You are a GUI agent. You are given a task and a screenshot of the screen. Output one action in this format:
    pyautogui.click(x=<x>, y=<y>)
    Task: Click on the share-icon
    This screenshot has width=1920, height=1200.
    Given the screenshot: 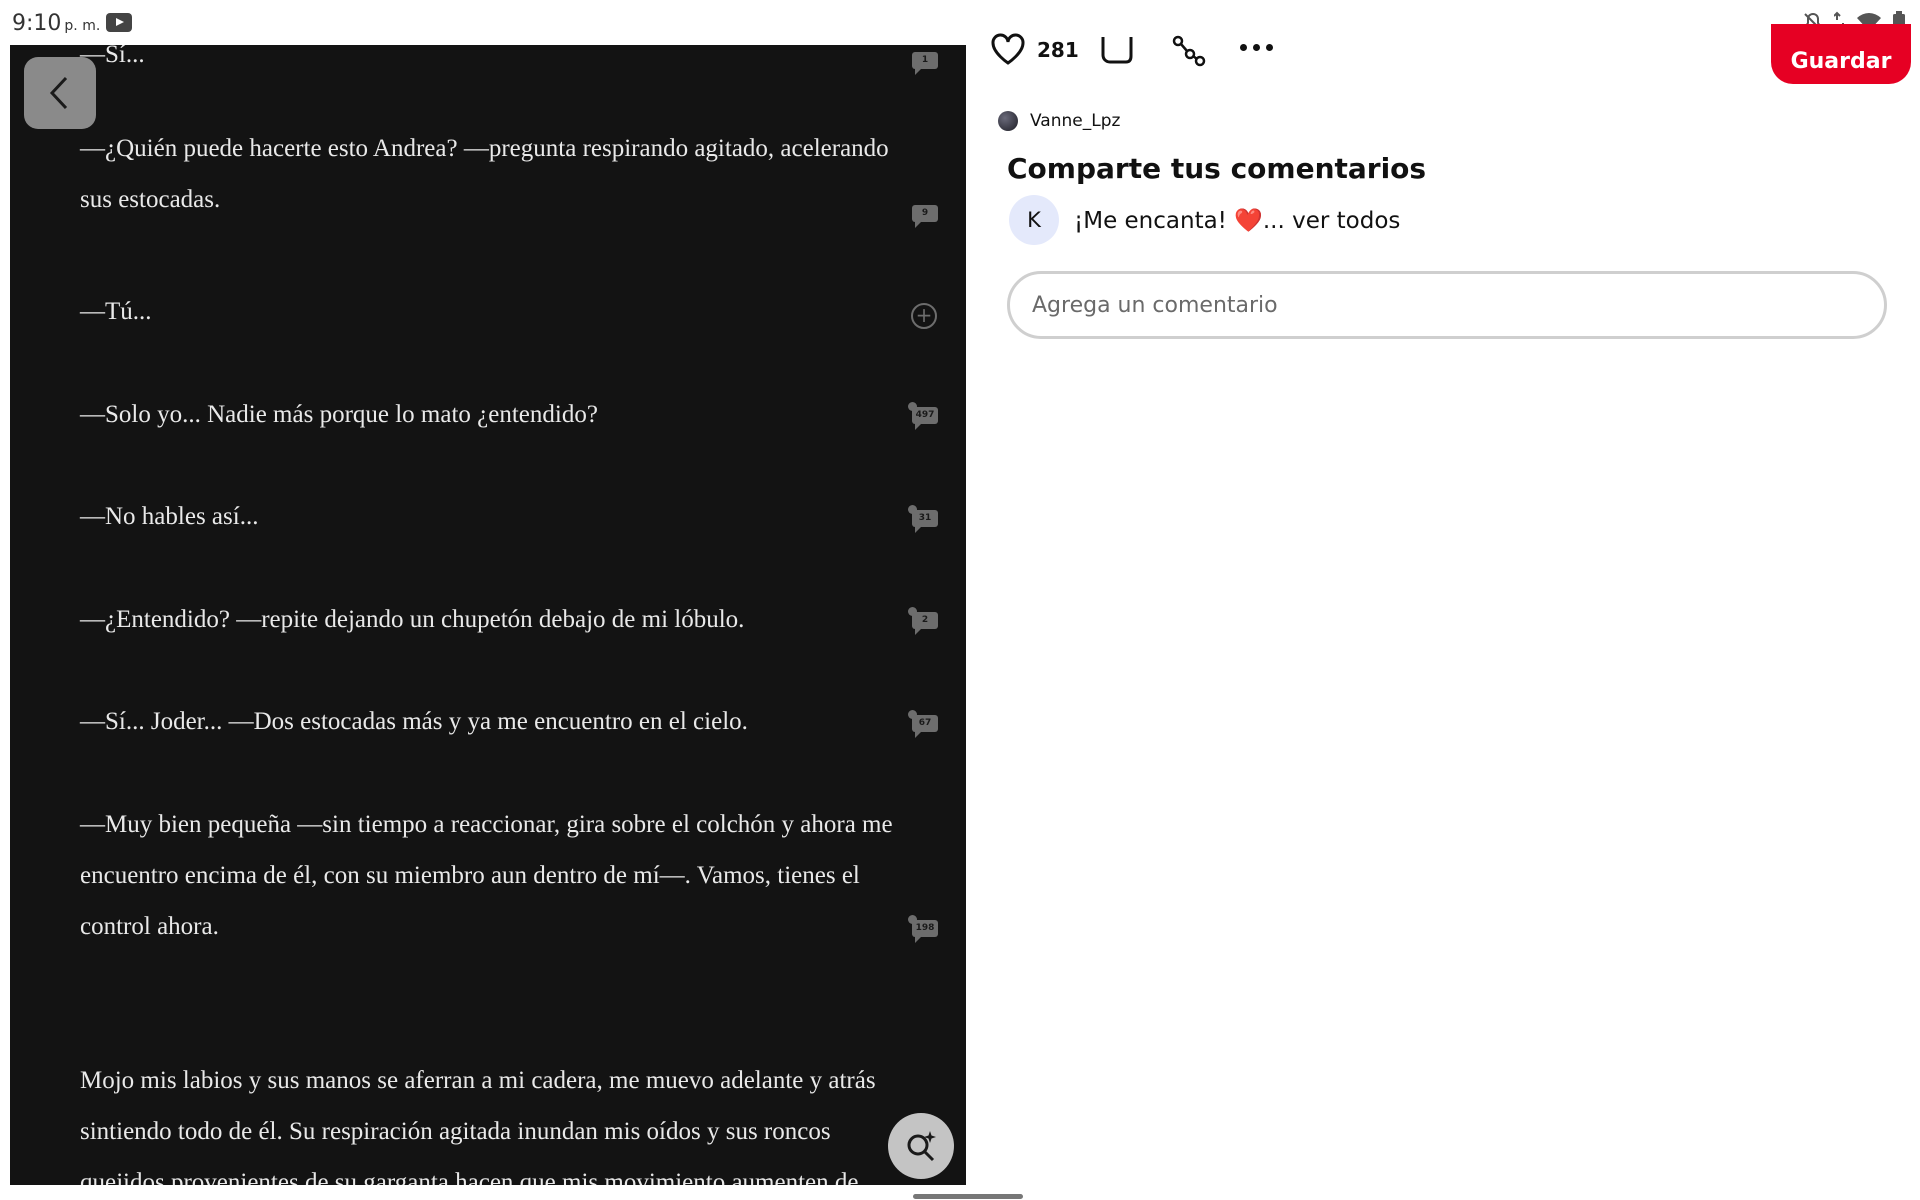 What is the action you would take?
    pyautogui.click(x=1189, y=51)
    